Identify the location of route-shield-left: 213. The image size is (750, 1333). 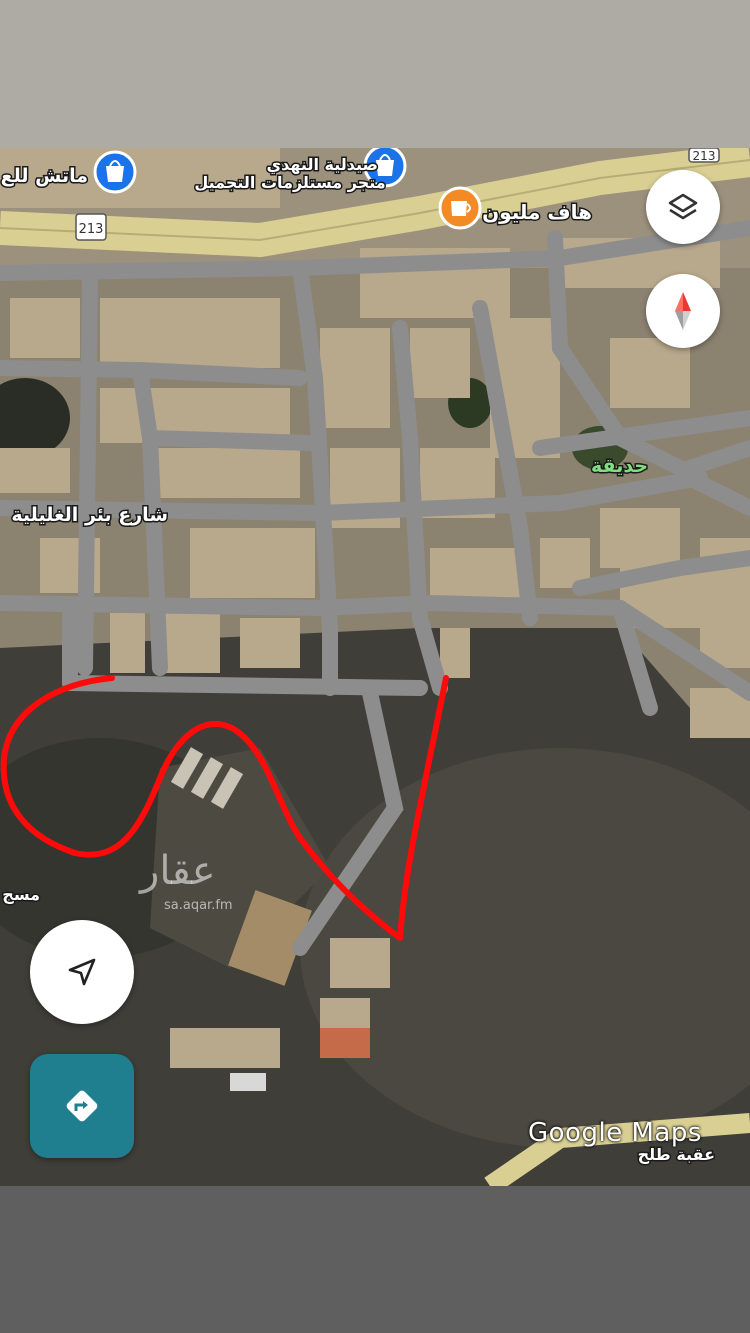
(91, 227).